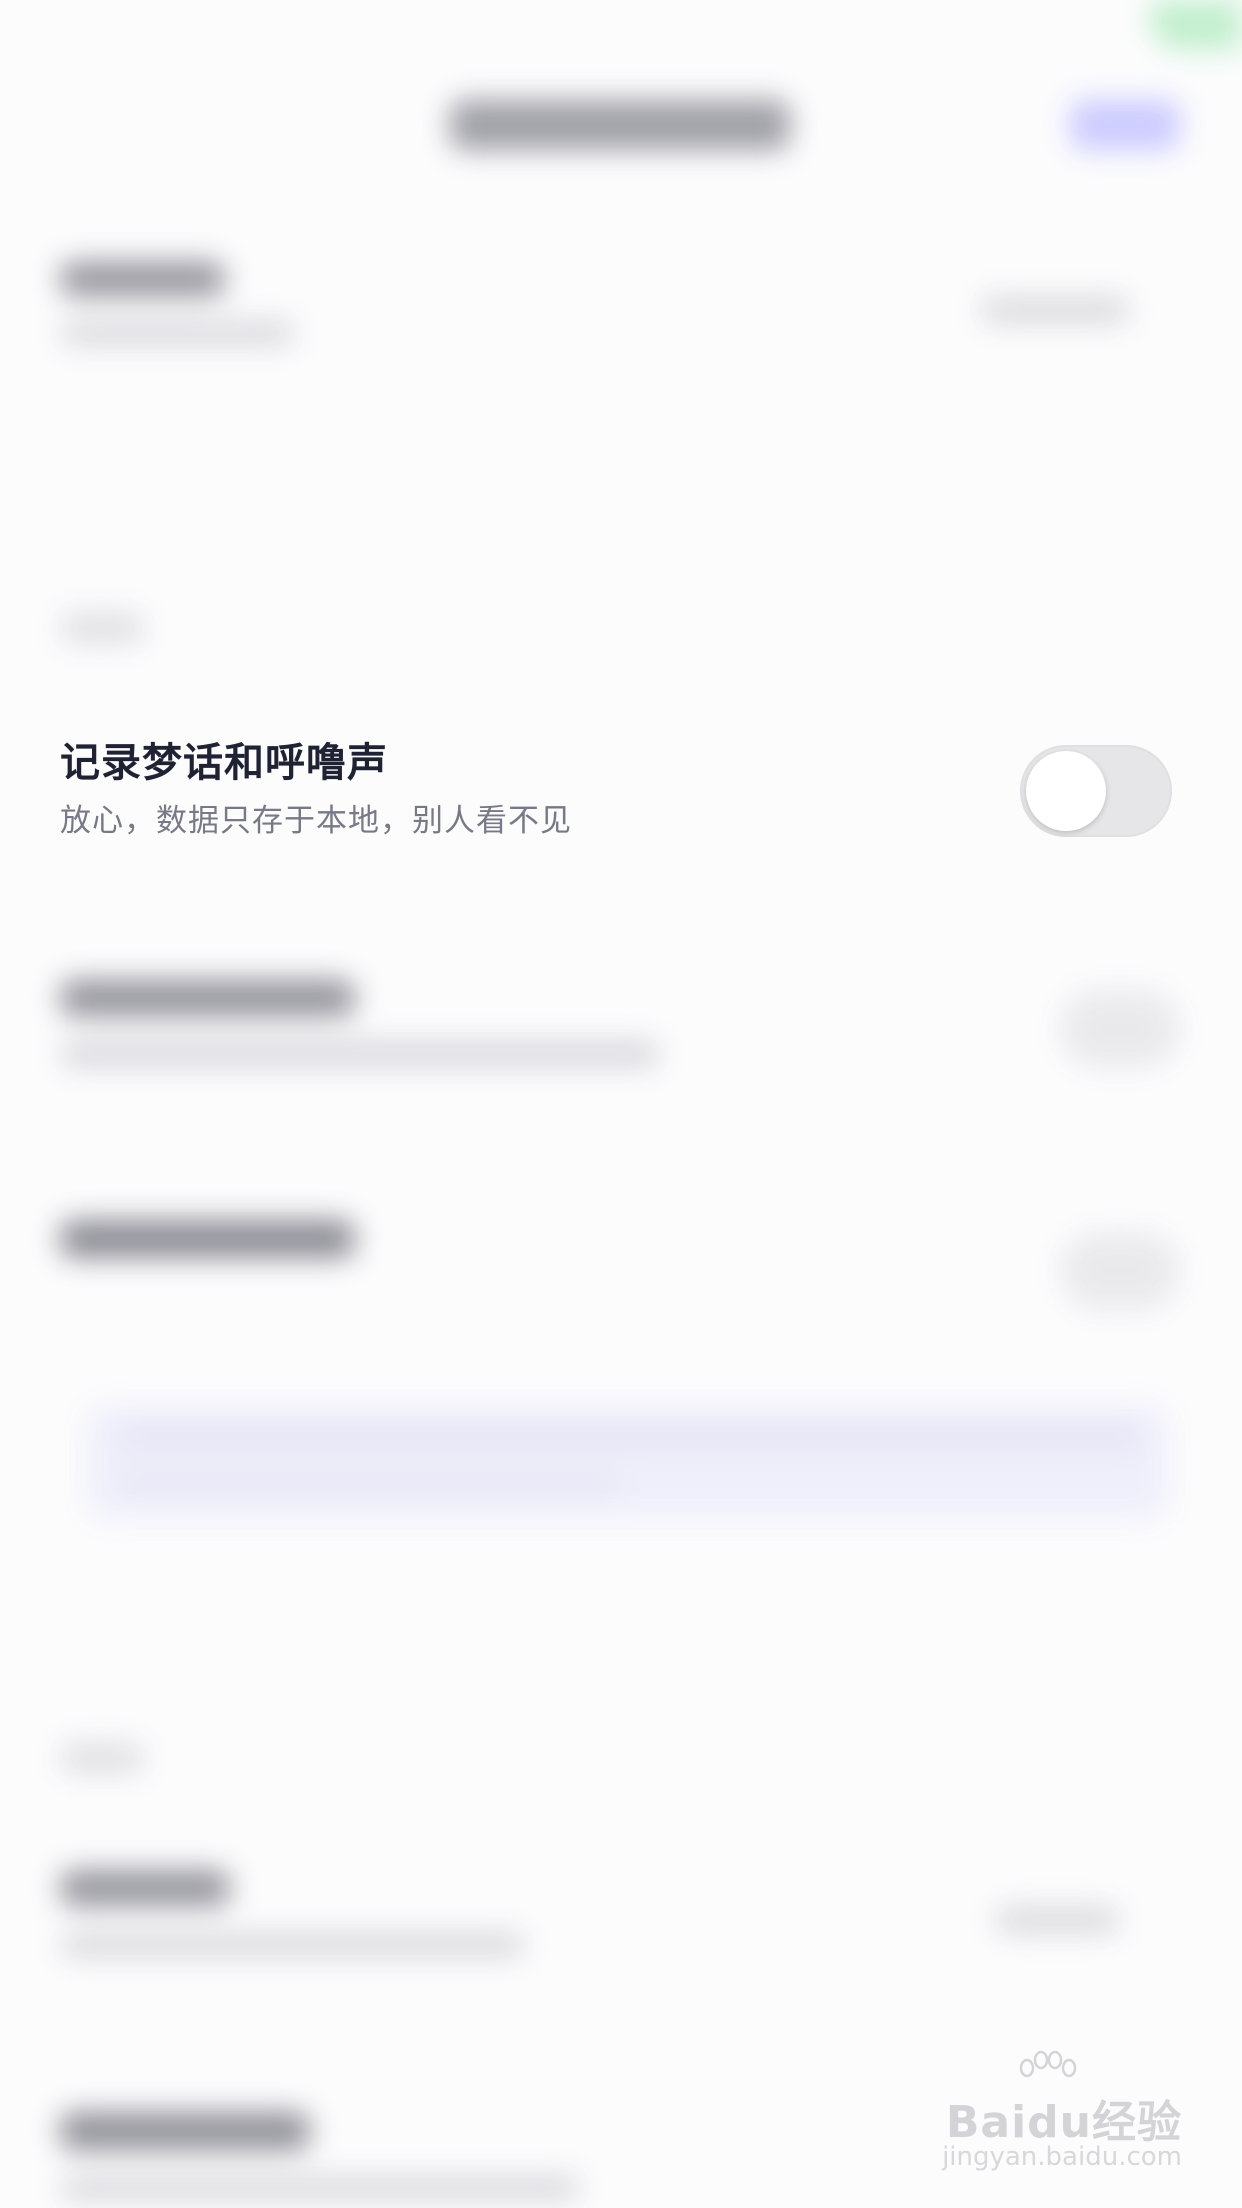 This screenshot has width=1242, height=2208. What do you see at coordinates (145, 1888) in the screenshot?
I see `row6-title-blur` at bounding box center [145, 1888].